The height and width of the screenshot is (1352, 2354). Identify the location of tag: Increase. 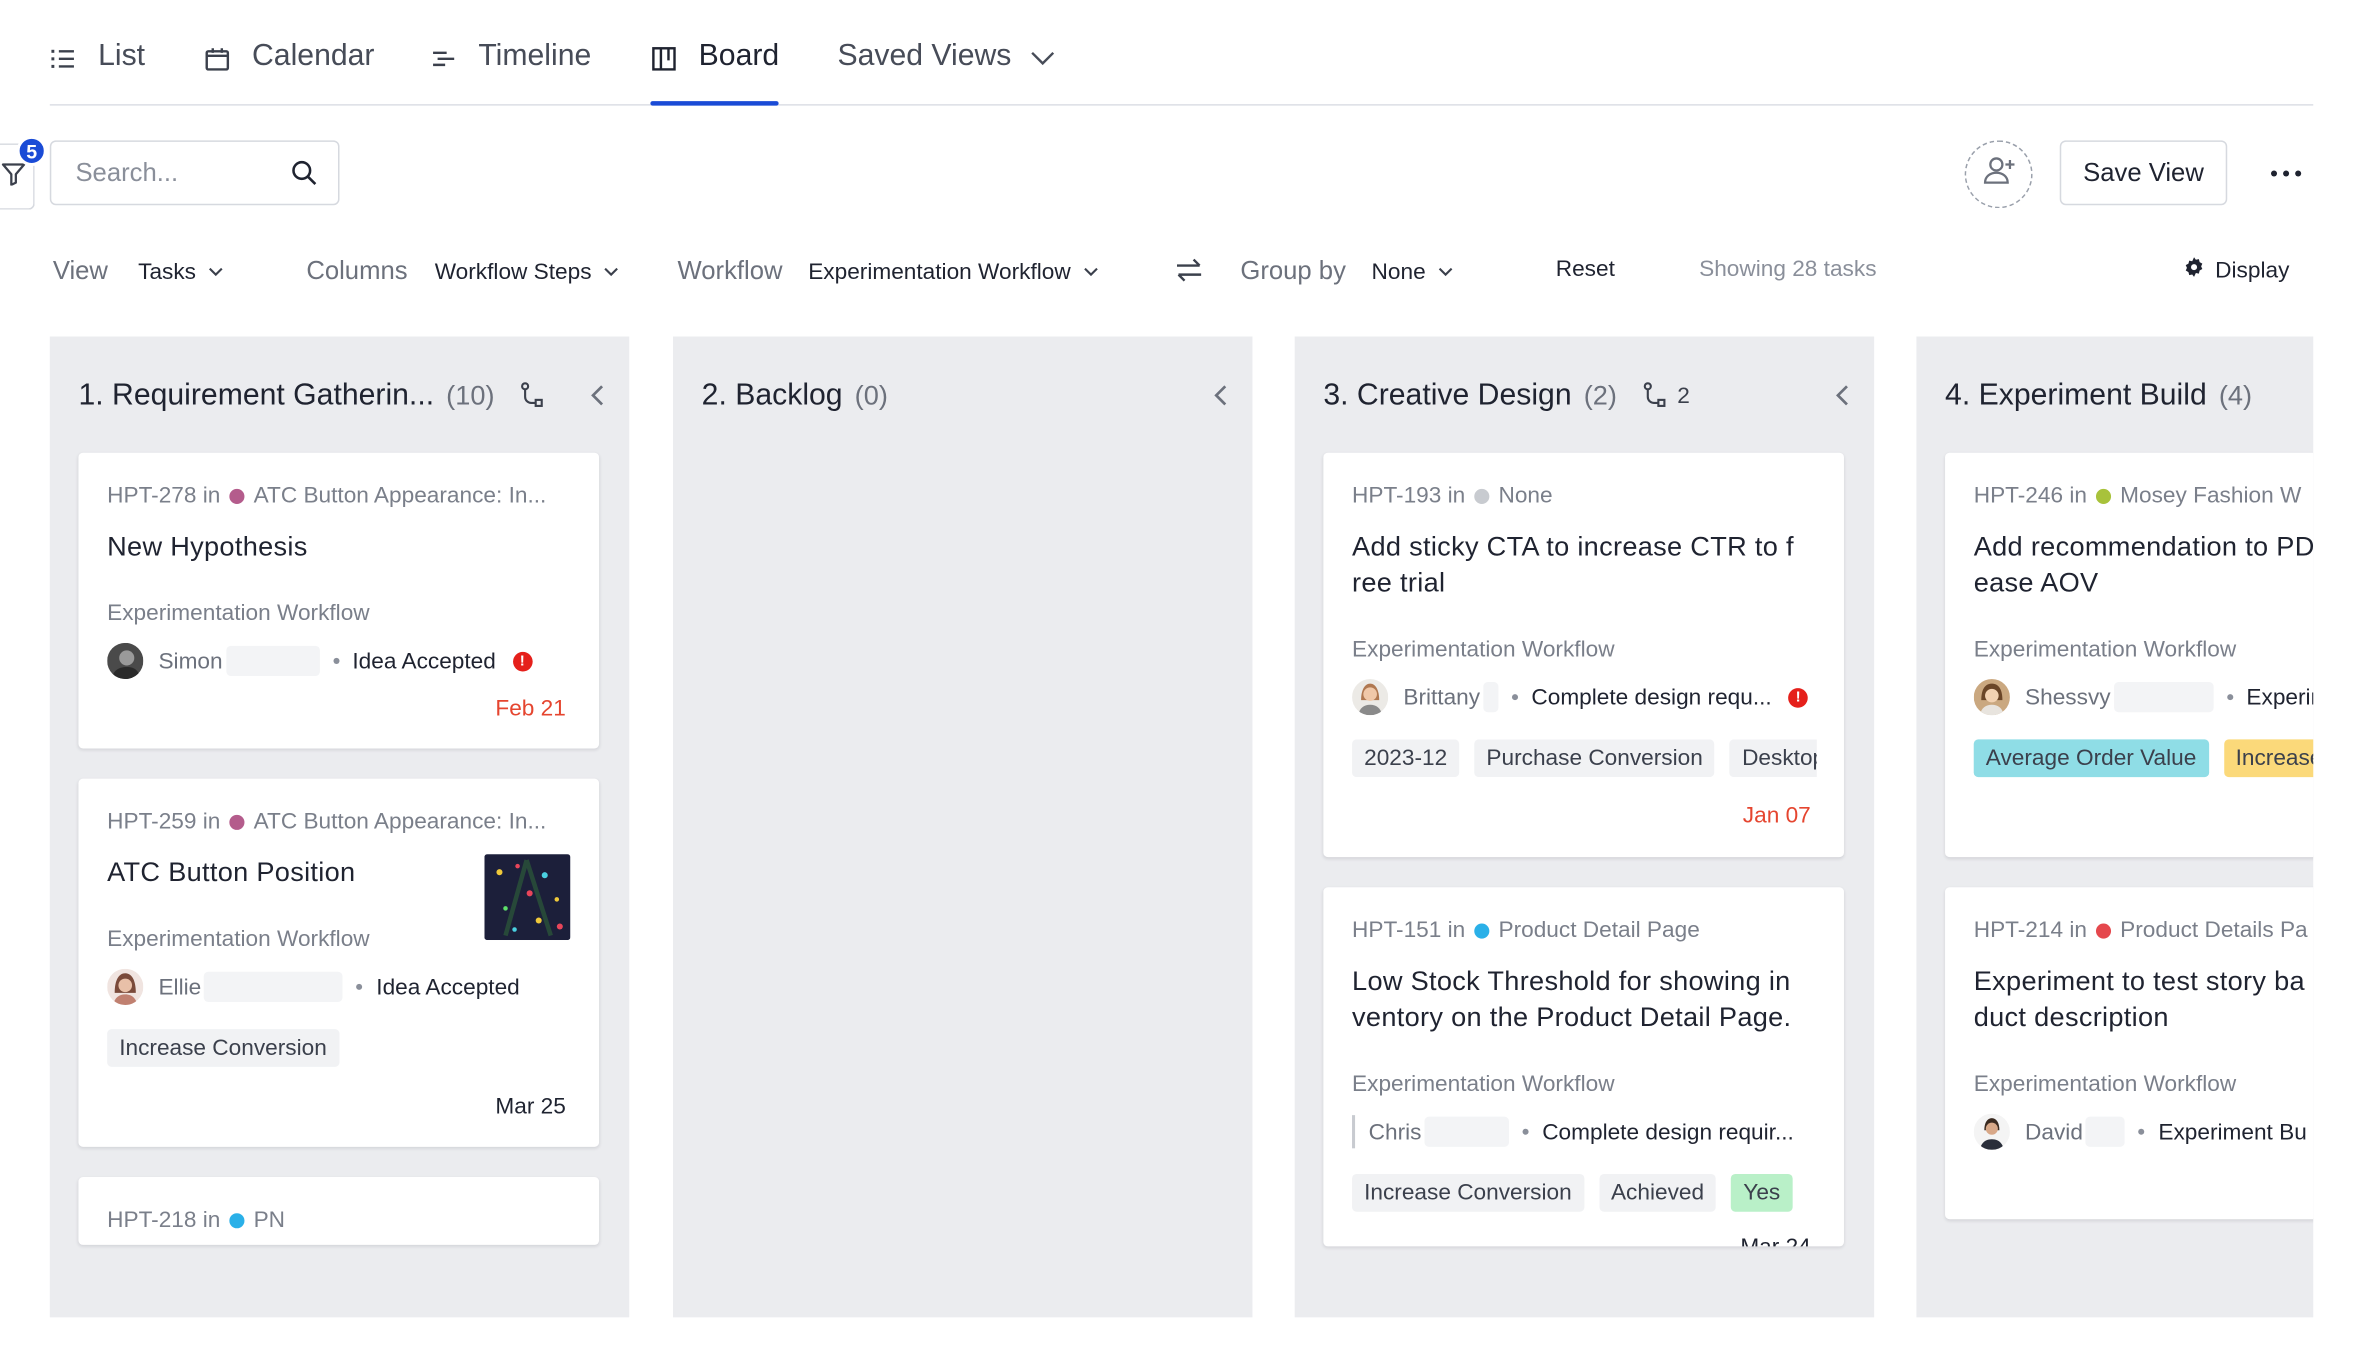
(2268, 758).